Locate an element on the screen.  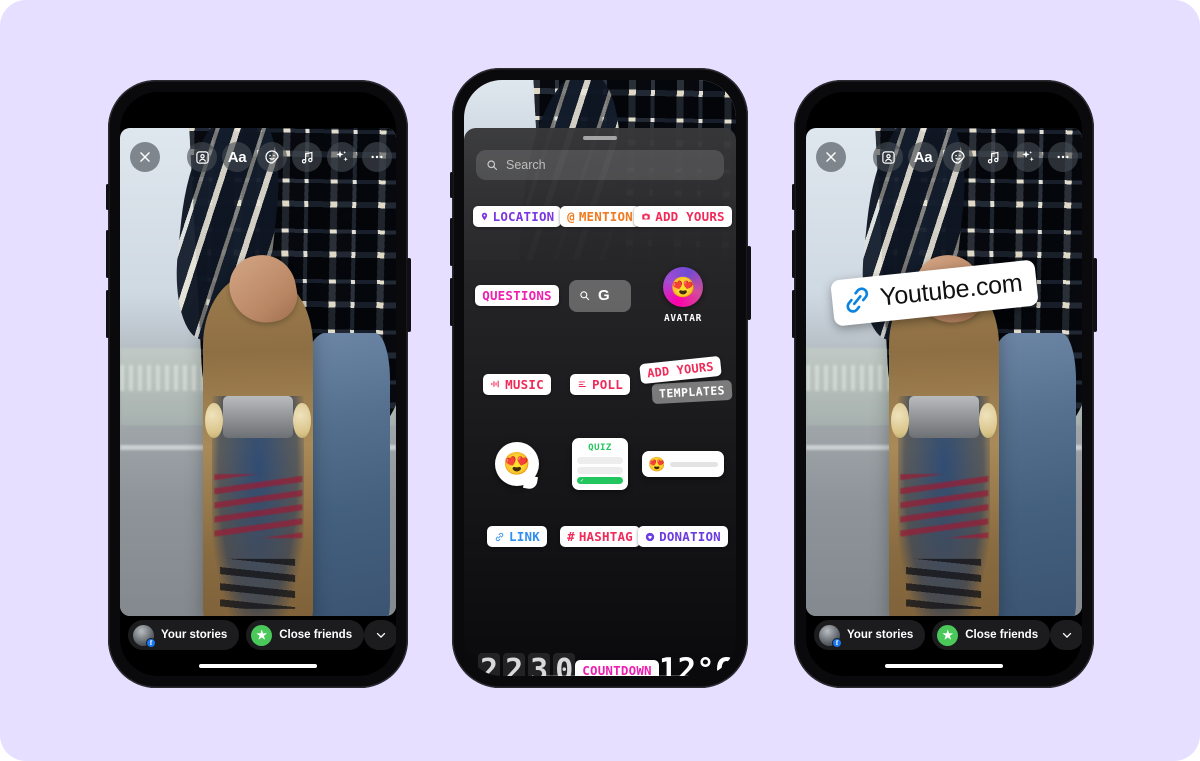
avatar-sticker: 😍 is located at coordinates (683, 287).